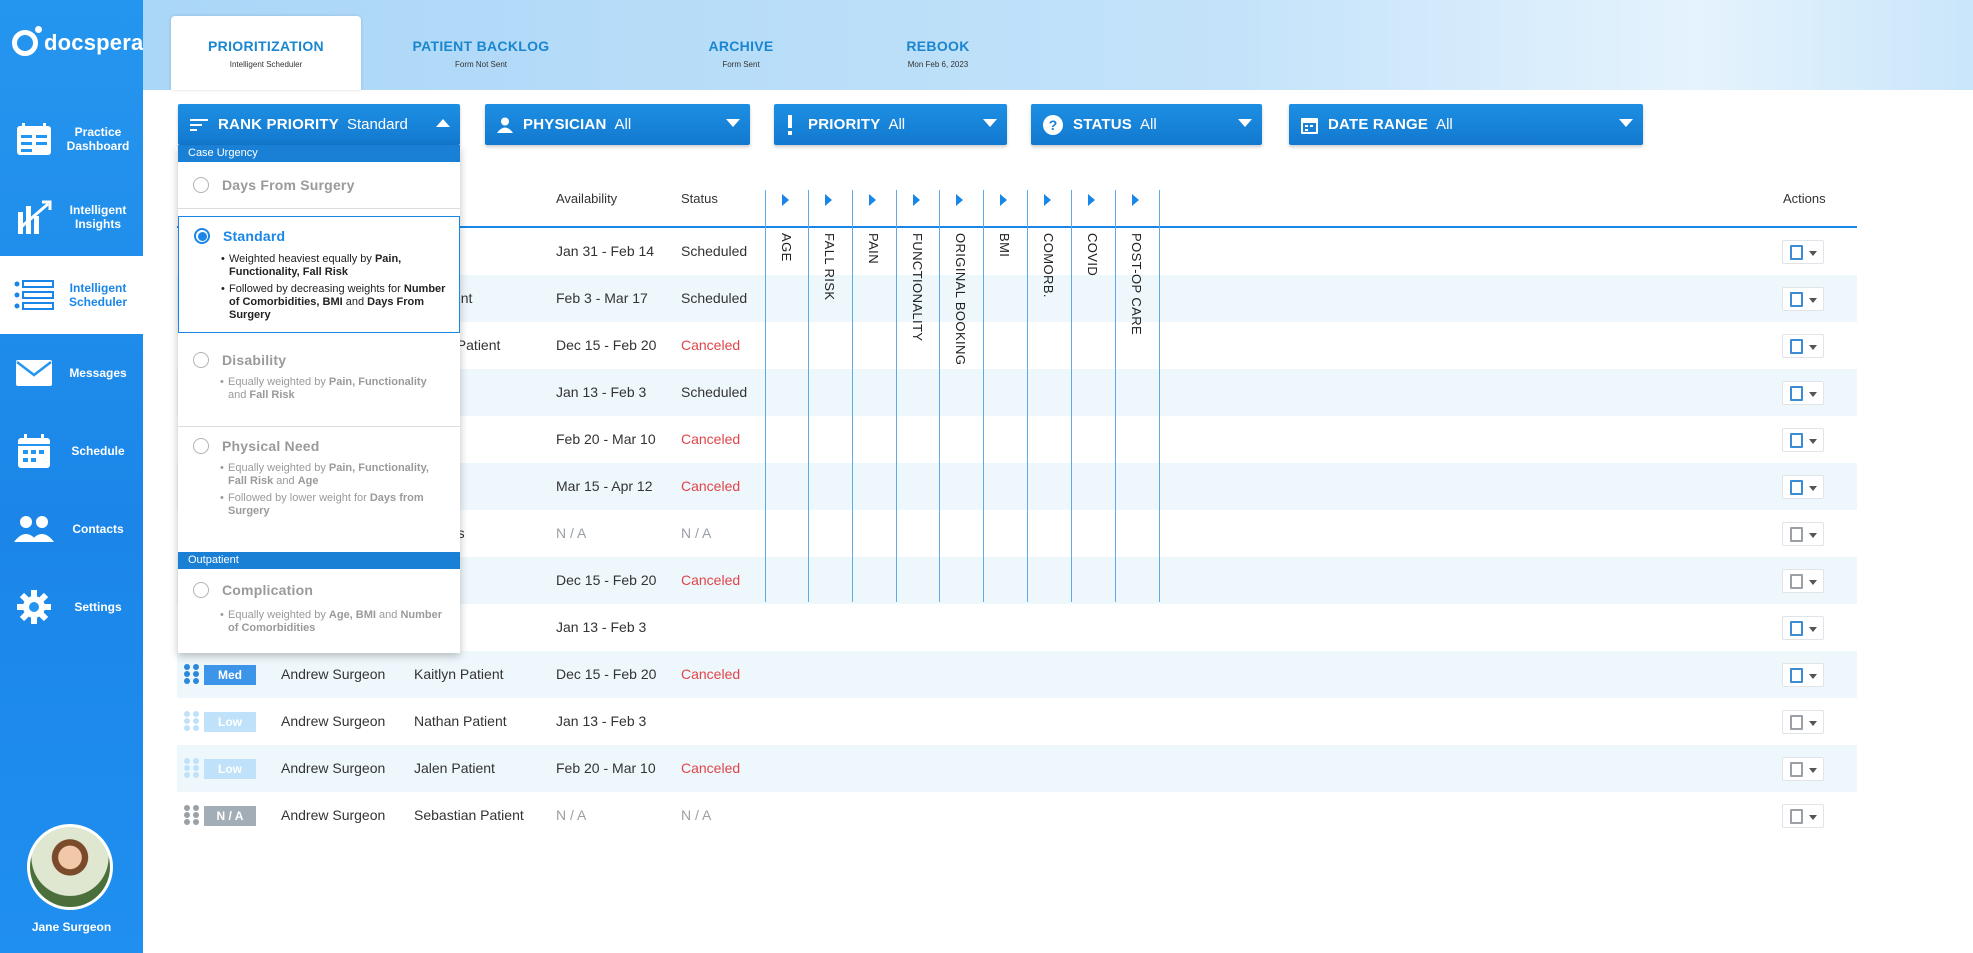 This screenshot has width=1973, height=953. What do you see at coordinates (34, 451) in the screenshot?
I see `calendar-icon` at bounding box center [34, 451].